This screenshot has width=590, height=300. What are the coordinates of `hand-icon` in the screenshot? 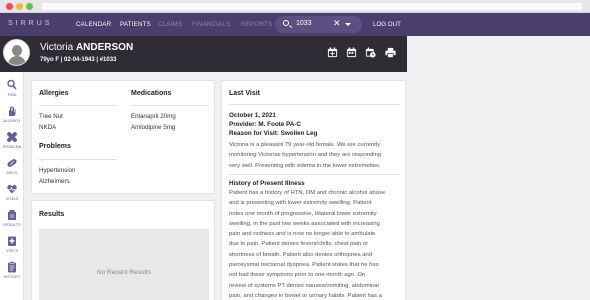 It's located at (12, 111).